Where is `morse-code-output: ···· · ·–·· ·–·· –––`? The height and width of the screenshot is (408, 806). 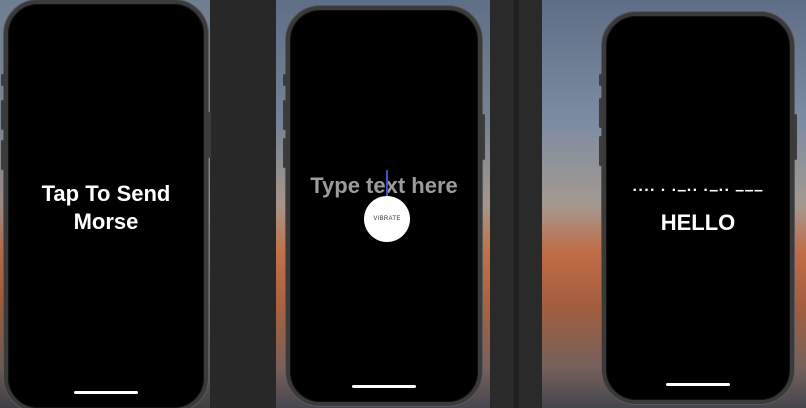
morse-code-output: ···· · ·–·· ·–·· ––– is located at coordinates (698, 190).